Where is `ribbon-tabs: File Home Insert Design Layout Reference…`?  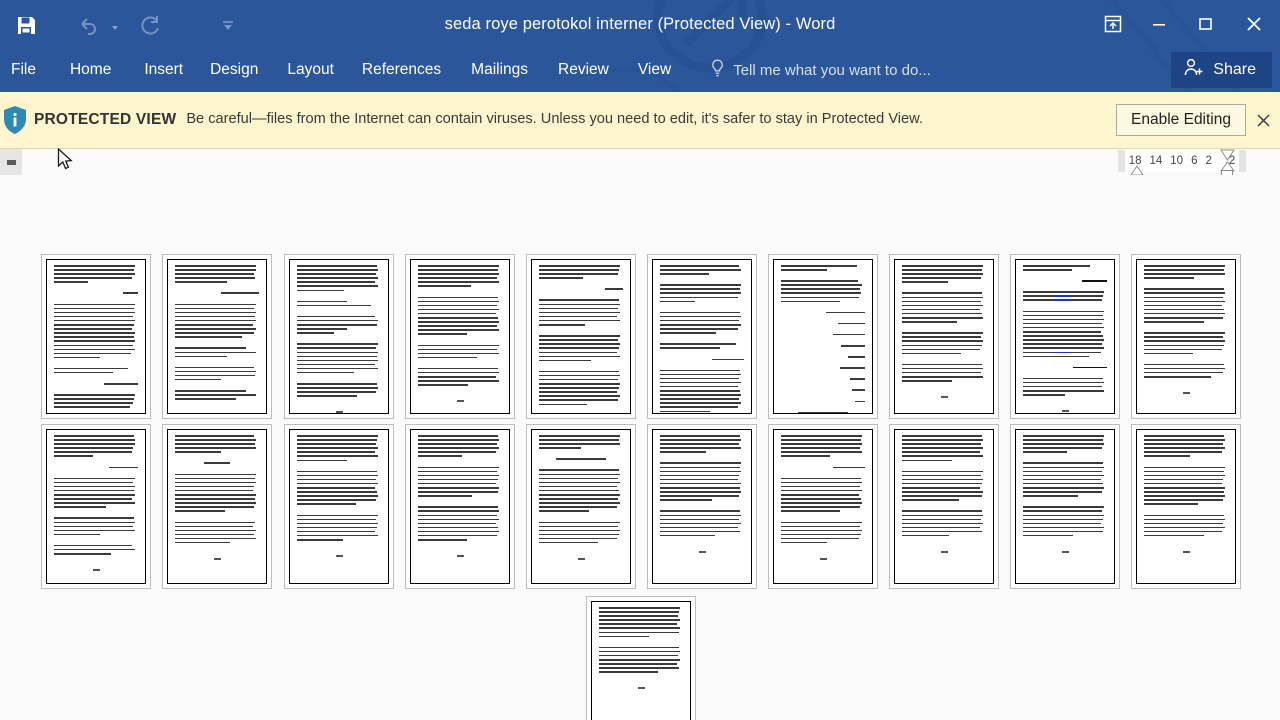 ribbon-tabs: File Home Insert Design Layout Reference… is located at coordinates (465, 70).